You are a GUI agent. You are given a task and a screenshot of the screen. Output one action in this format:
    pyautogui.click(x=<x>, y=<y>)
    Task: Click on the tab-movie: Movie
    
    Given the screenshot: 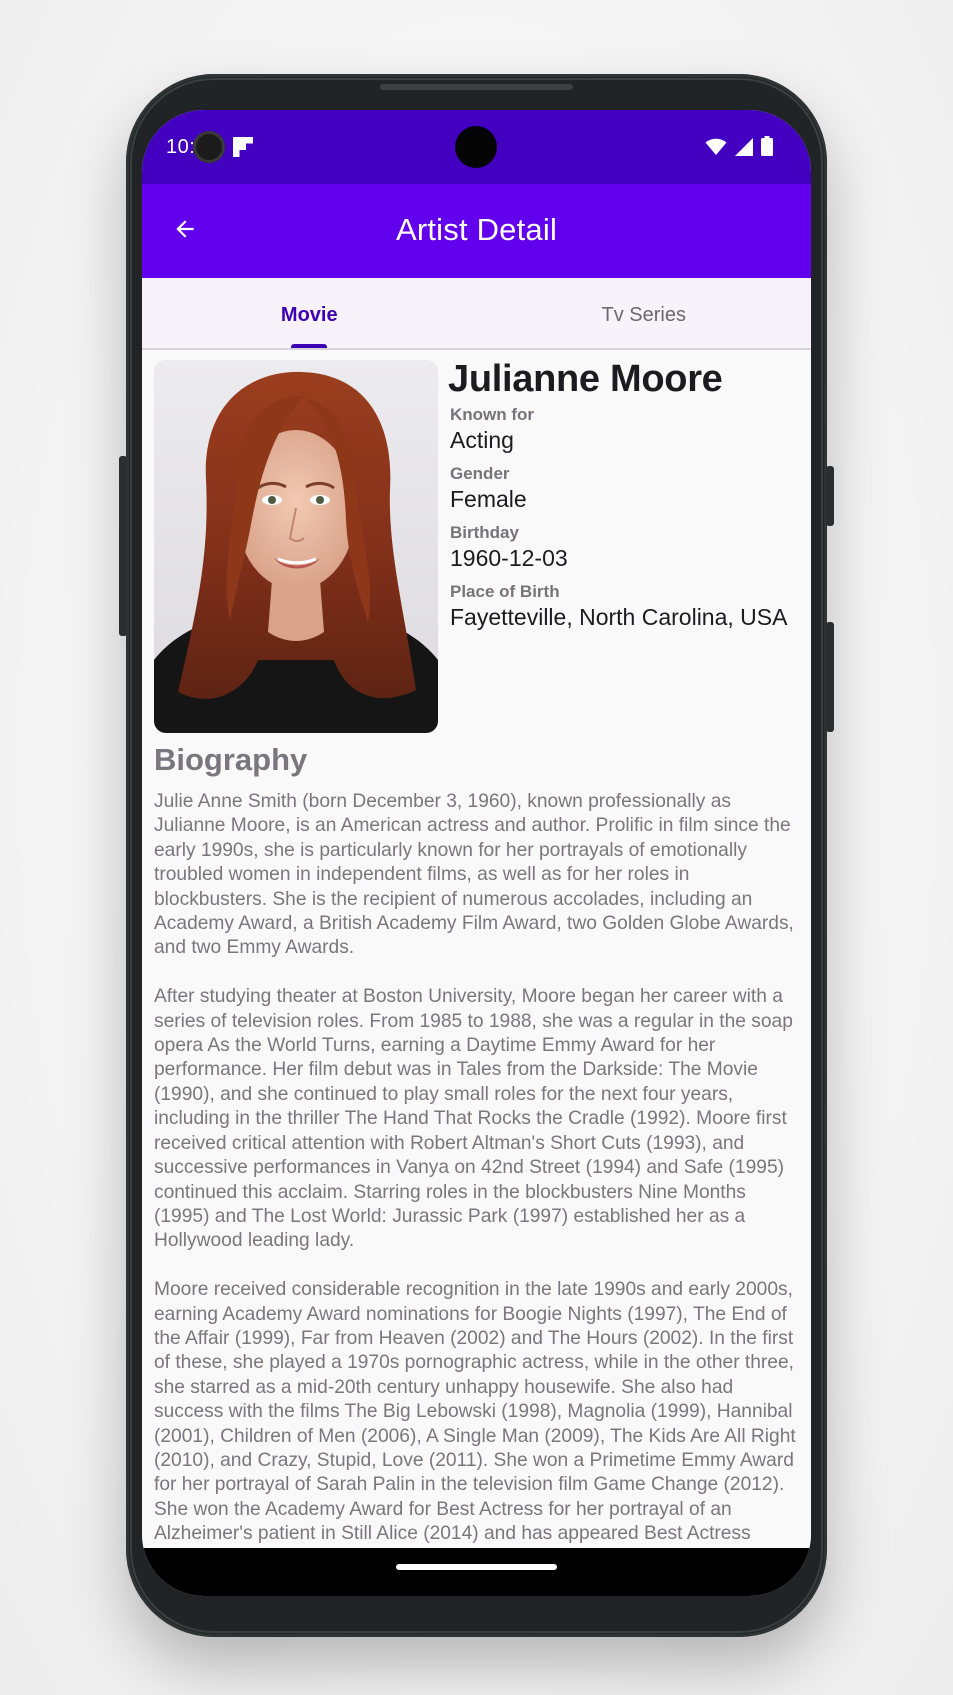 What is the action you would take?
    pyautogui.click(x=309, y=313)
    